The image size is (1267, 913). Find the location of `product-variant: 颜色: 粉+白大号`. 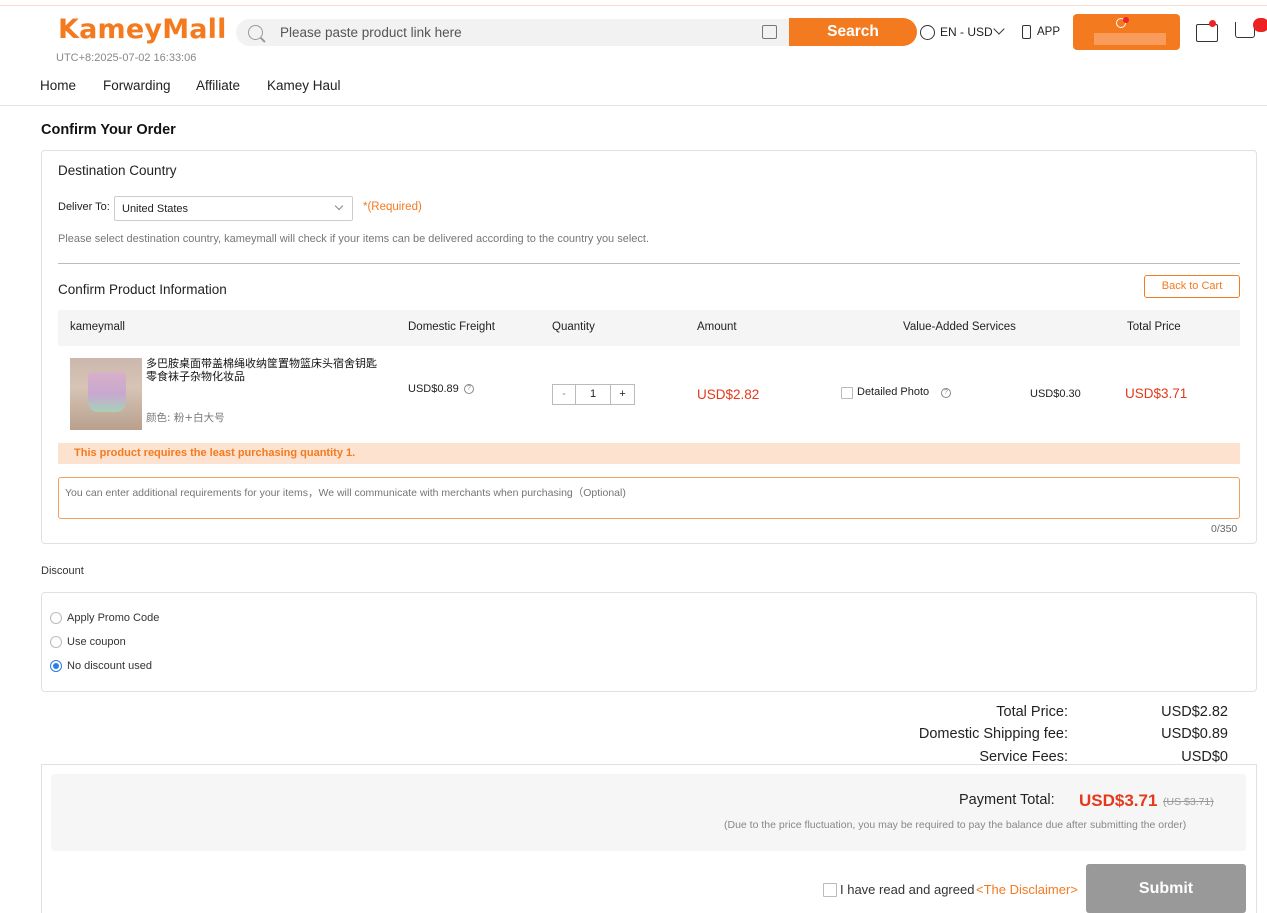

product-variant: 颜色: 粉+白大号 is located at coordinates (185, 418).